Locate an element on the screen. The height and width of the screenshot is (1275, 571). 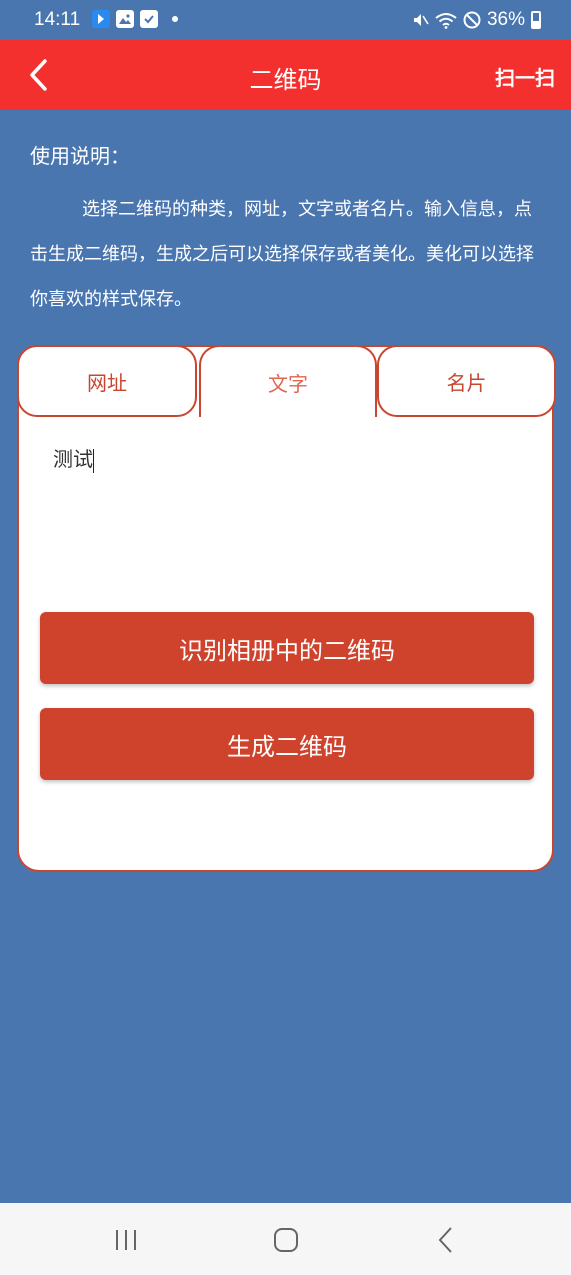
instructions-title: 使用说明： is located at coordinates (80, 156).